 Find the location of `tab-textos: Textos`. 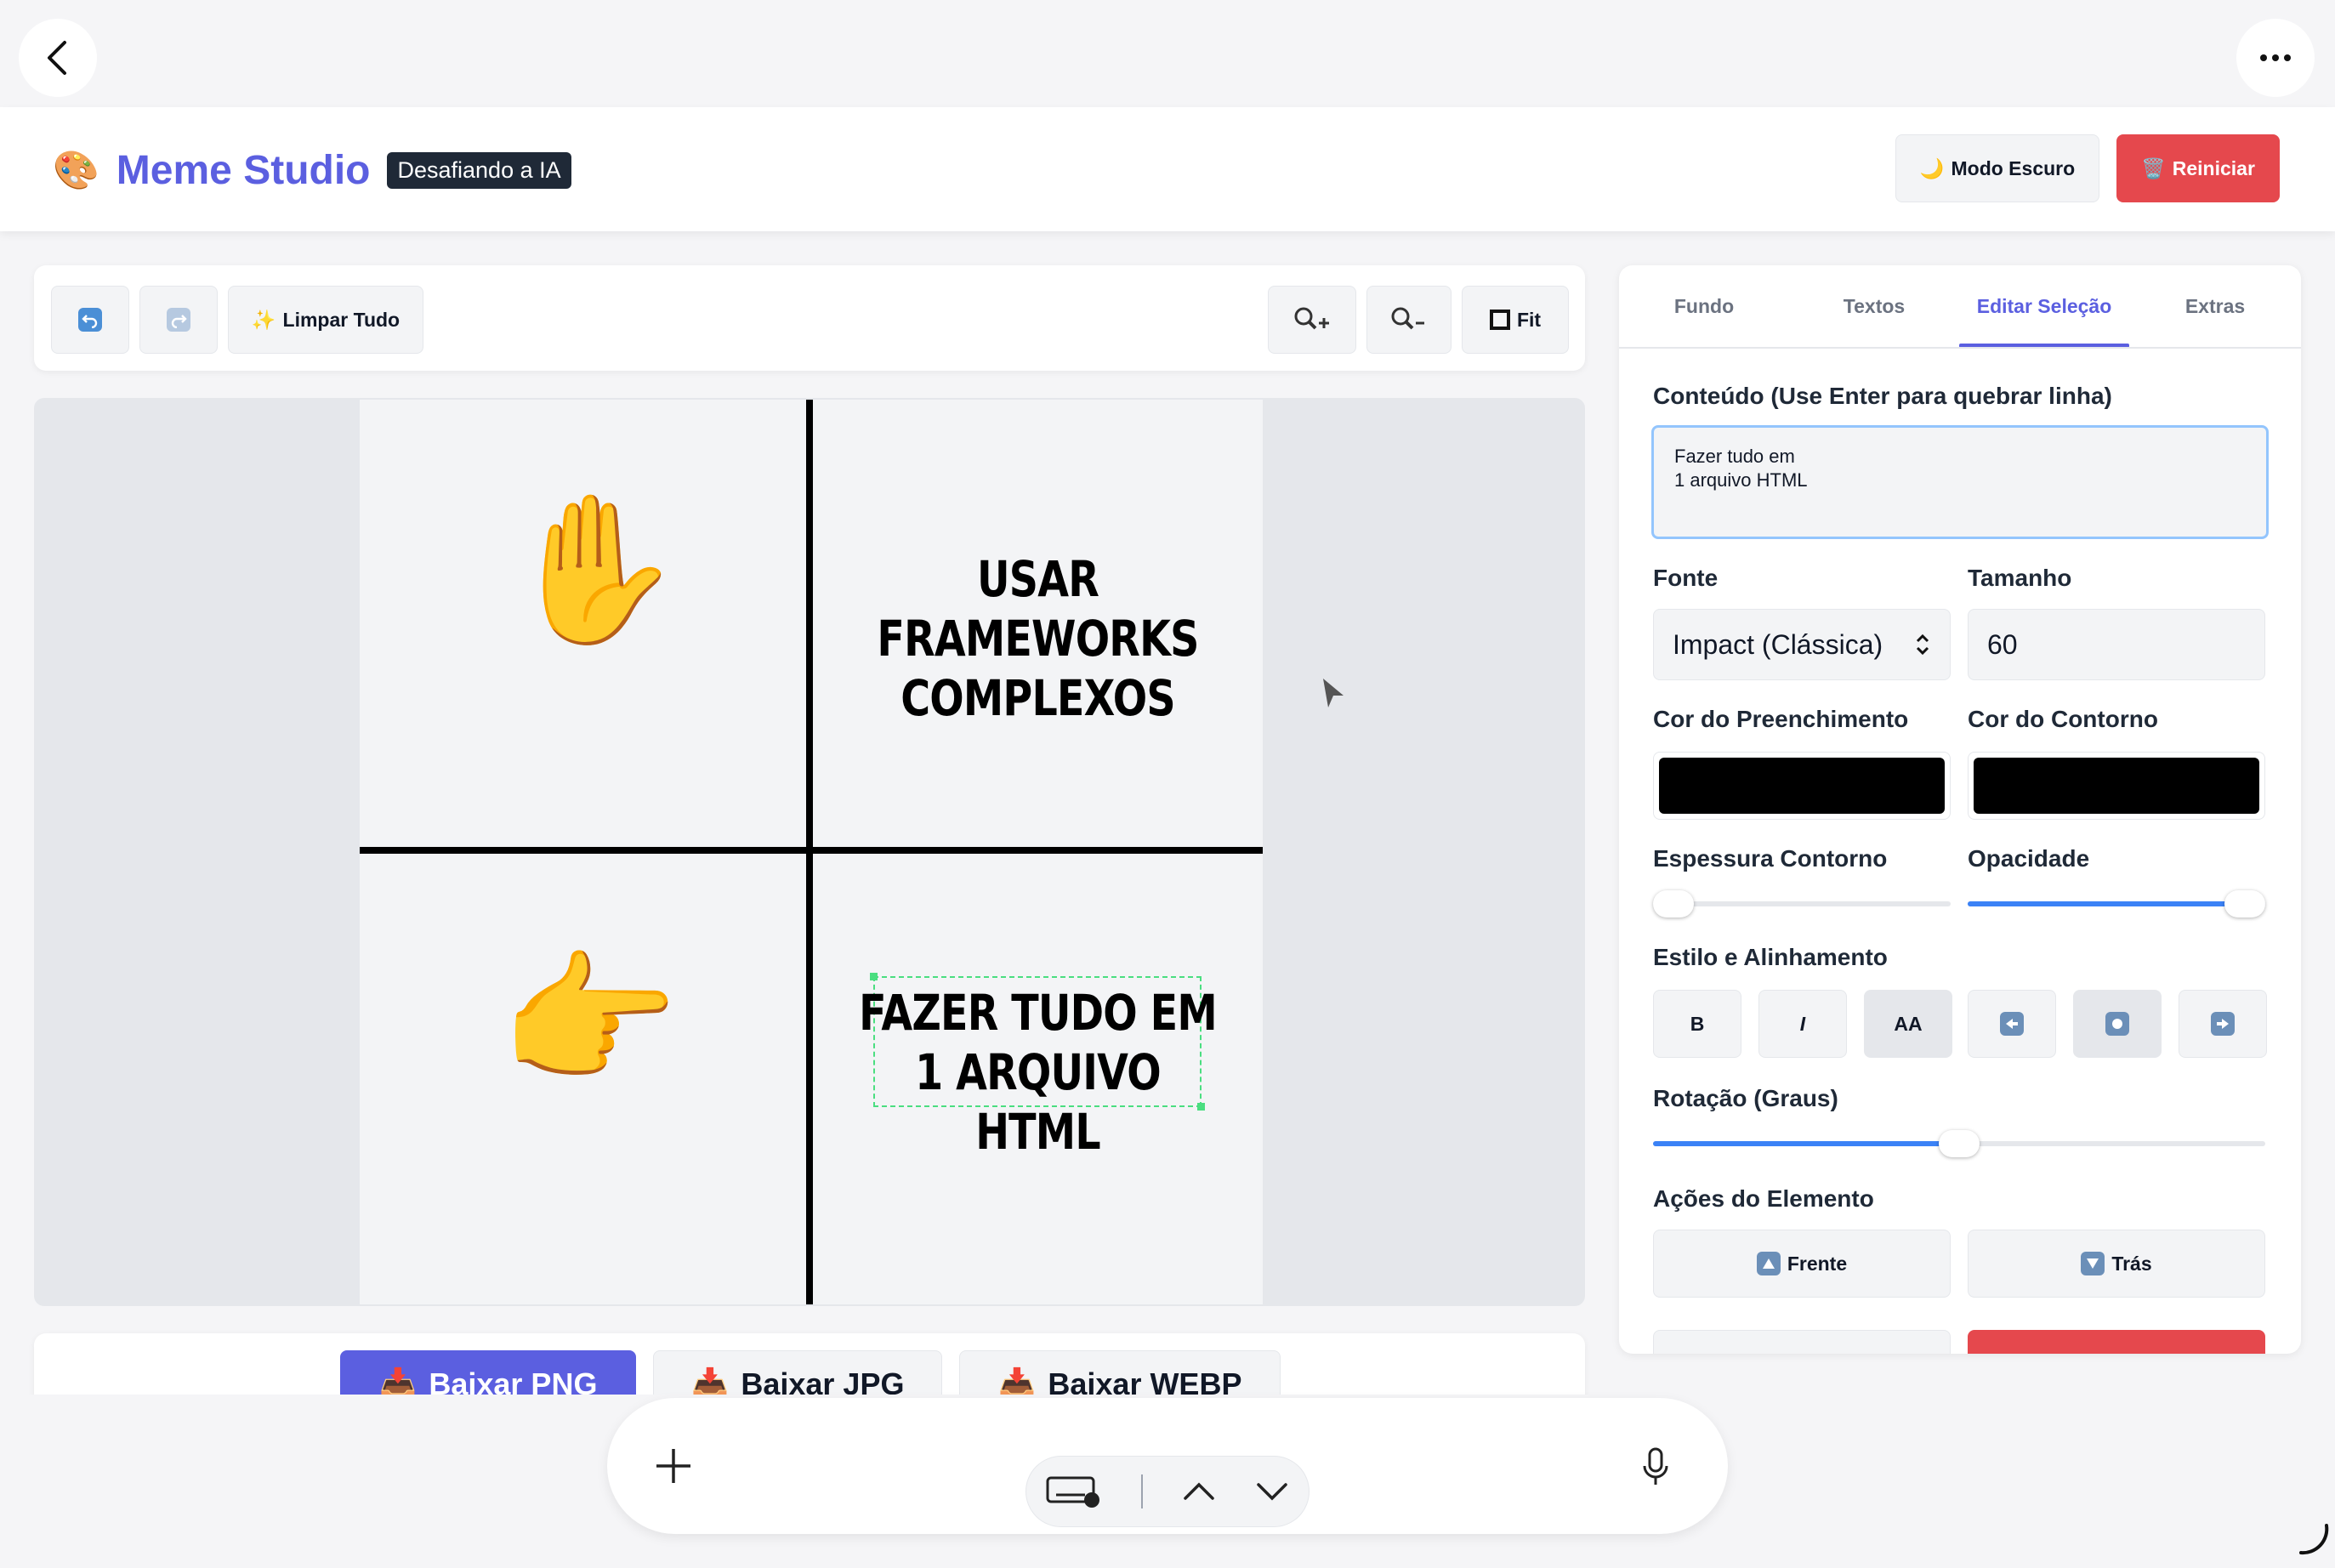

tab-textos: Textos is located at coordinates (1874, 306).